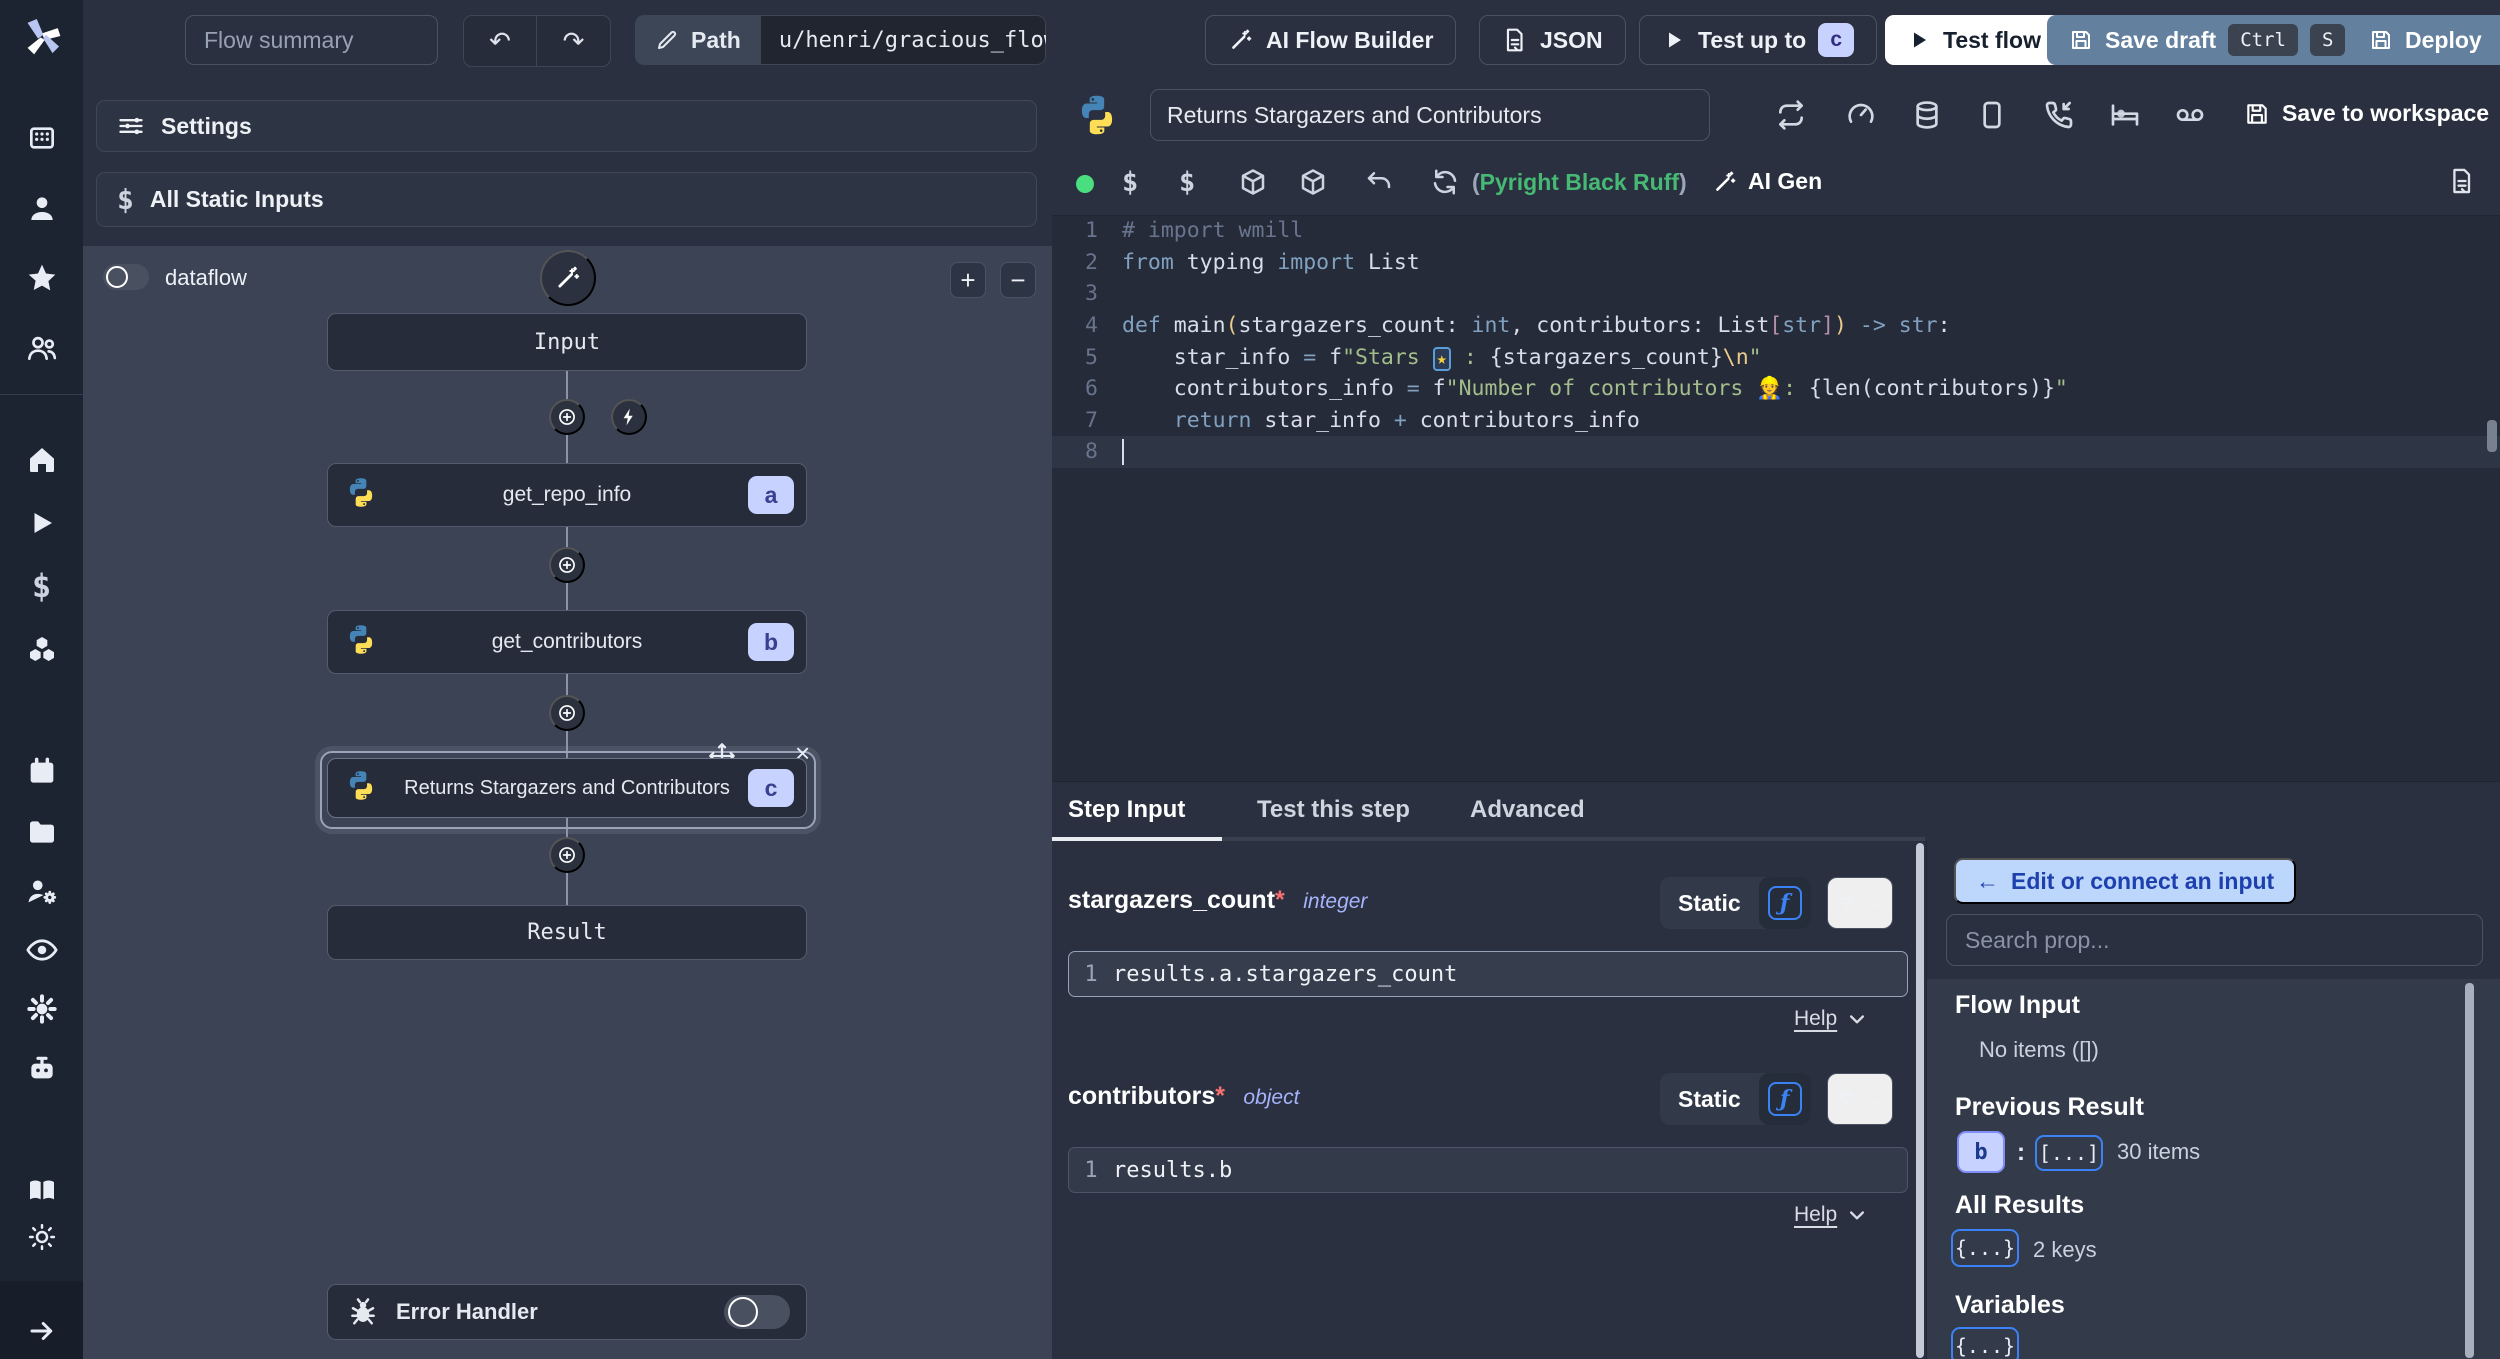 The height and width of the screenshot is (1359, 2500). What do you see at coordinates (2366, 113) in the screenshot?
I see `save-to-workspace-button: Save to workspace` at bounding box center [2366, 113].